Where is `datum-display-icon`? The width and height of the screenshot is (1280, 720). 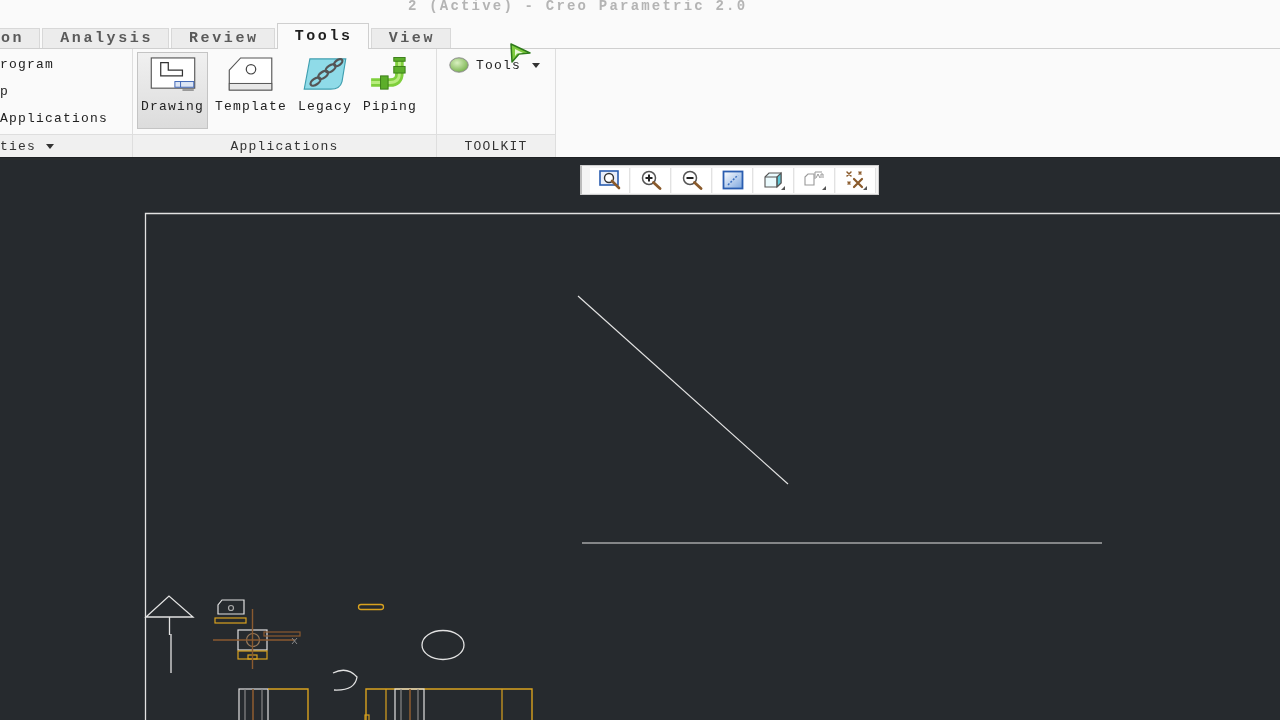 datum-display-icon is located at coordinates (855, 180).